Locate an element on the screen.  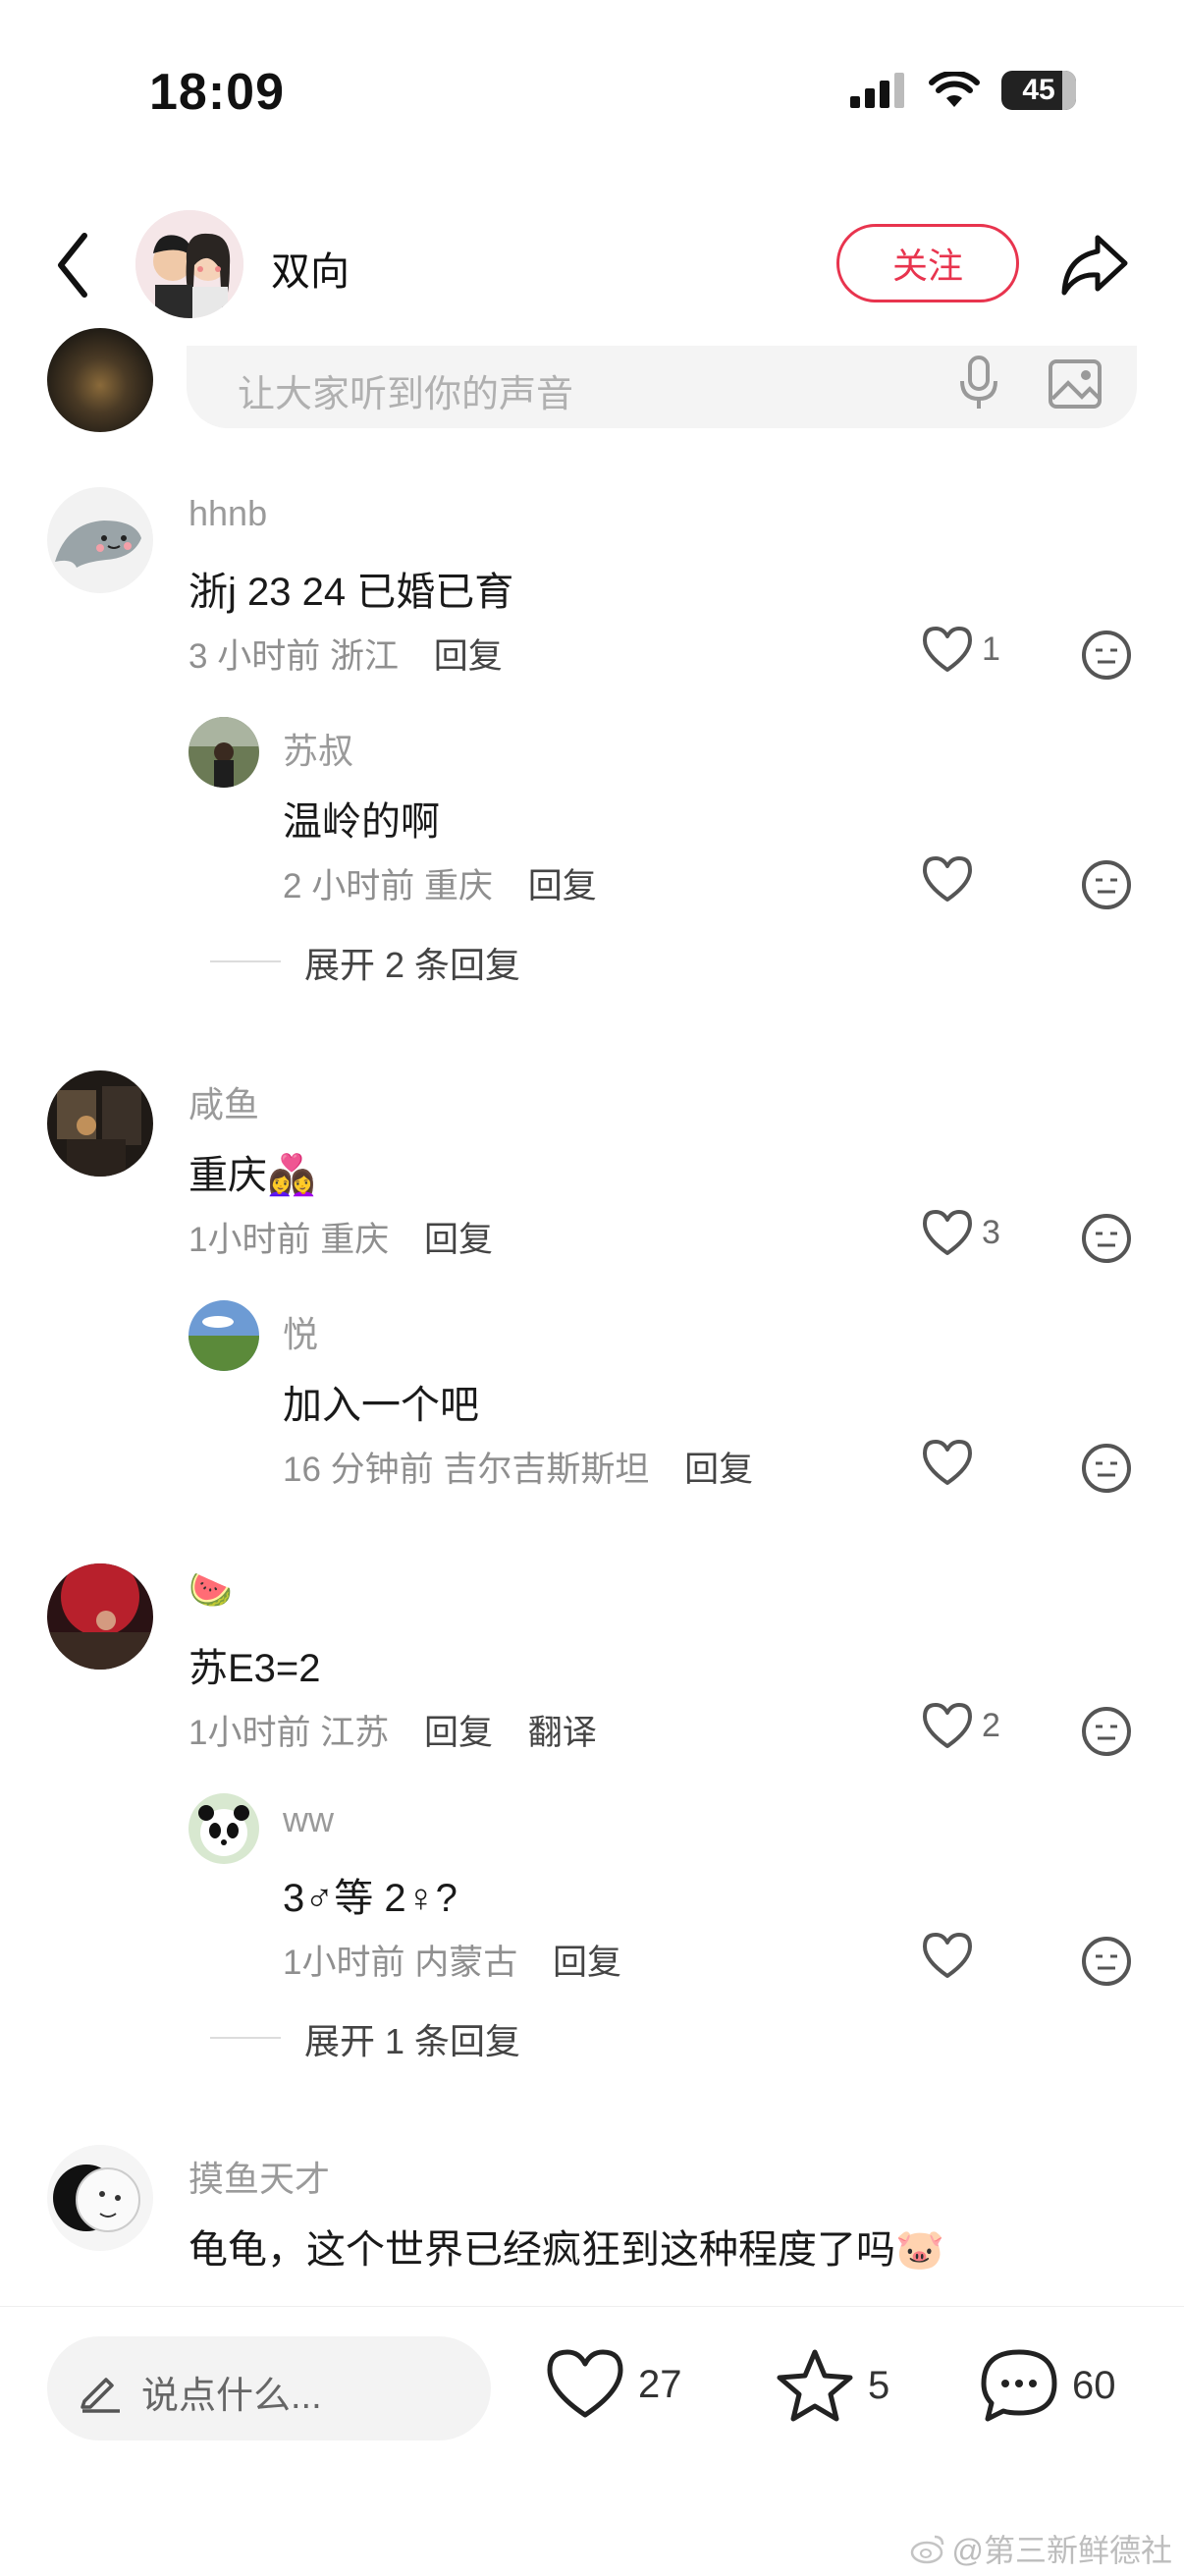
comment-meta: 1小时前 重庆 回复 is located at coordinates (340, 1237).